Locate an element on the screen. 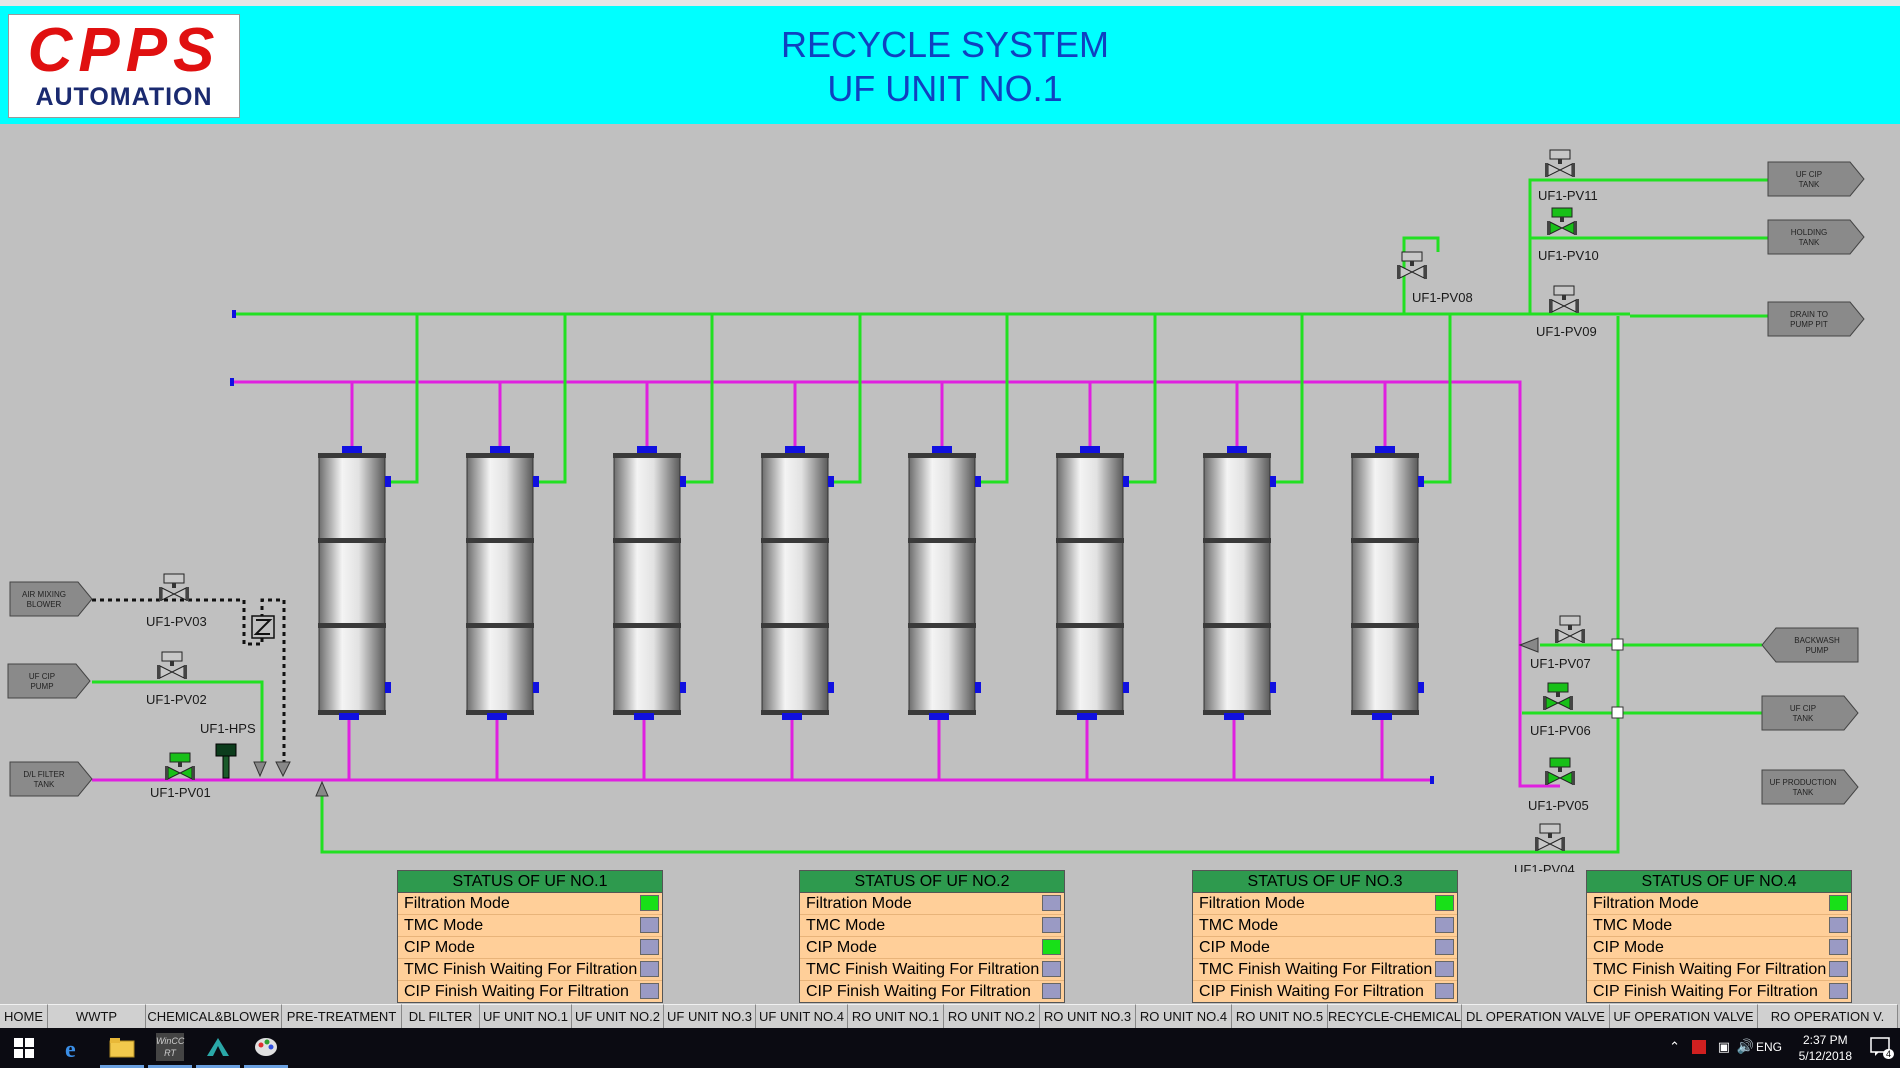  tray-app-icon is located at coordinates (1699, 1047).